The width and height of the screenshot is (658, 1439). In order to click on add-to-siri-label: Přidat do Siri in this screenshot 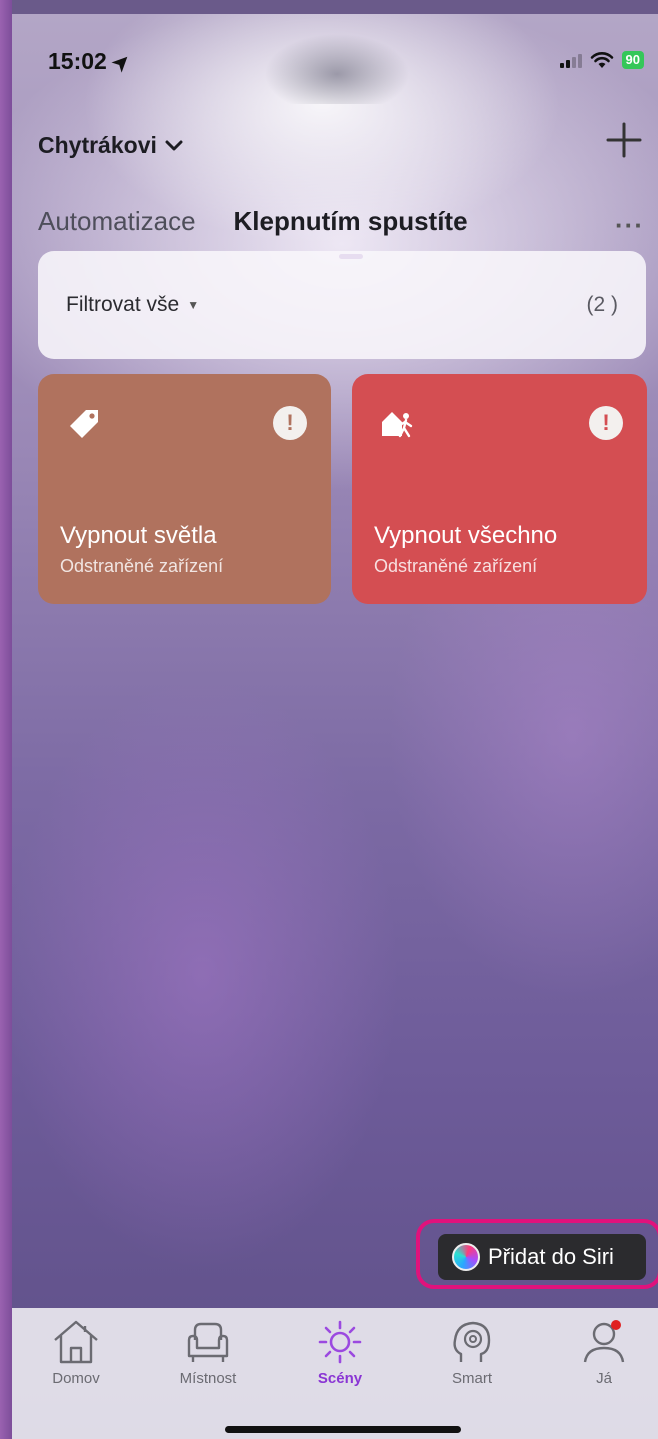, I will do `click(551, 1256)`.